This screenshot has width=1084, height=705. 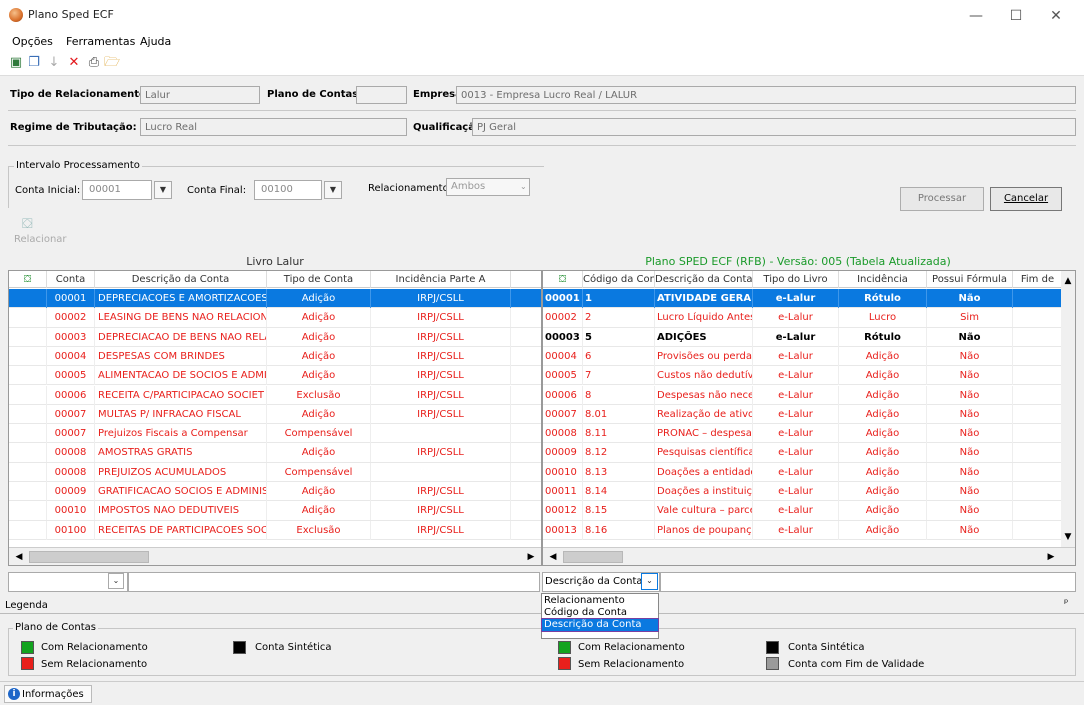 I want to click on cell-descricao: ATIVIDADE GERA, so click(x=704, y=298).